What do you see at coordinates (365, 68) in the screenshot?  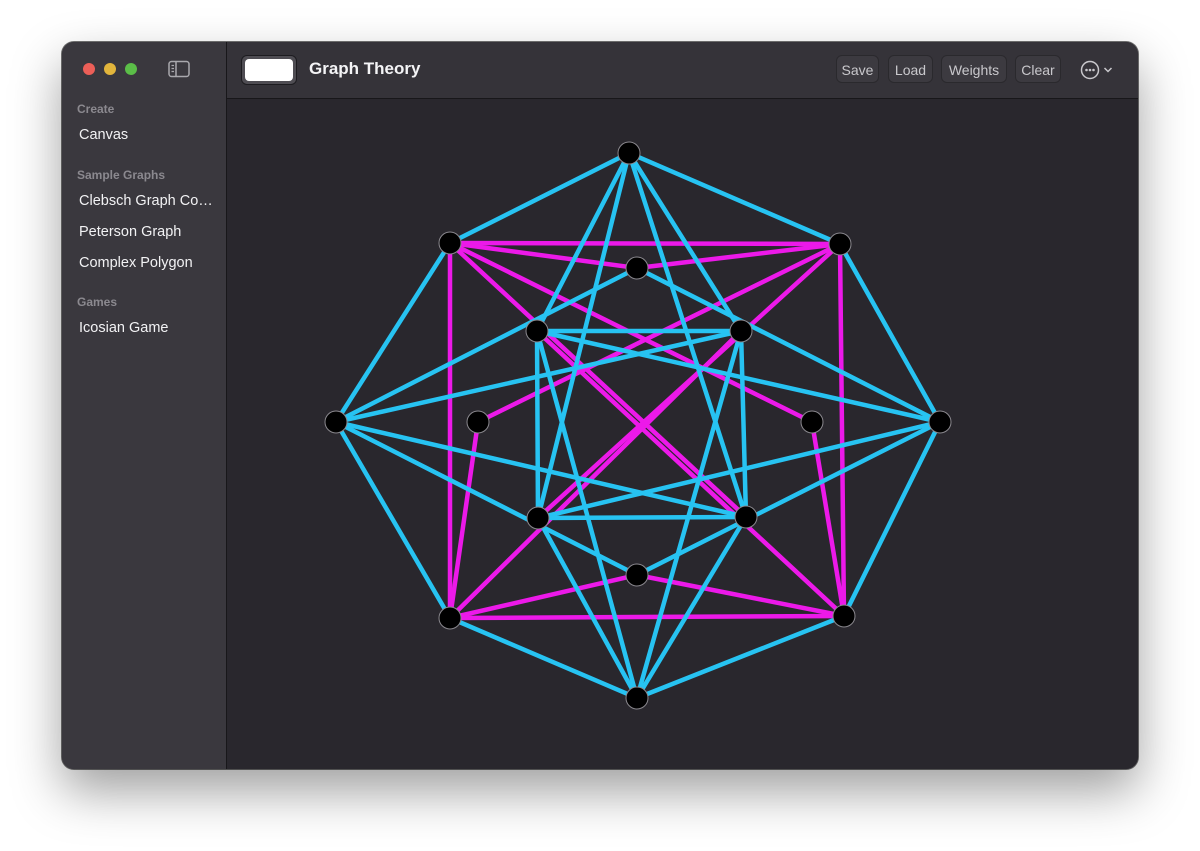 I see `window-title: Graph Theory` at bounding box center [365, 68].